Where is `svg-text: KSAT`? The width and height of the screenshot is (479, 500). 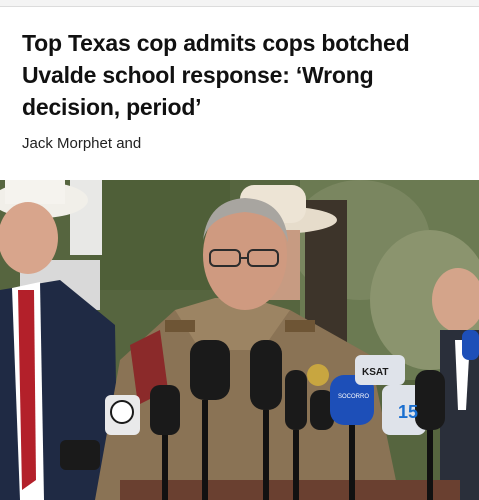
svg-text: KSAT is located at coordinates (375, 372).